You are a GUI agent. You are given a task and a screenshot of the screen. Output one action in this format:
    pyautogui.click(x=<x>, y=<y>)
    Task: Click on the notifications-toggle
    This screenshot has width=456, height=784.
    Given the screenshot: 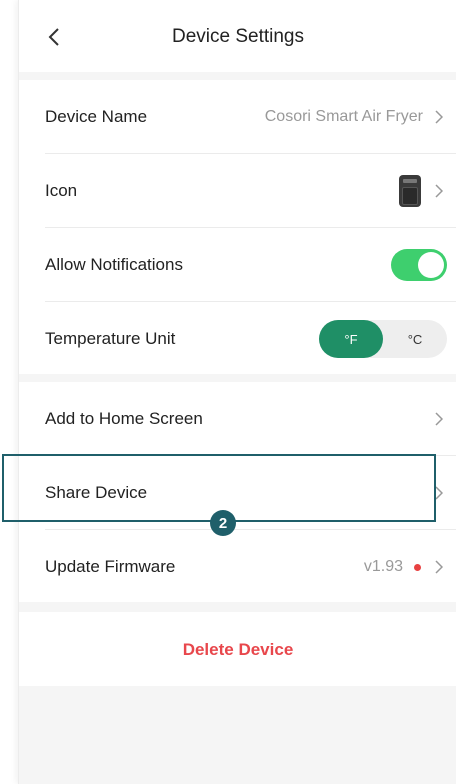 What is the action you would take?
    pyautogui.click(x=419, y=265)
    